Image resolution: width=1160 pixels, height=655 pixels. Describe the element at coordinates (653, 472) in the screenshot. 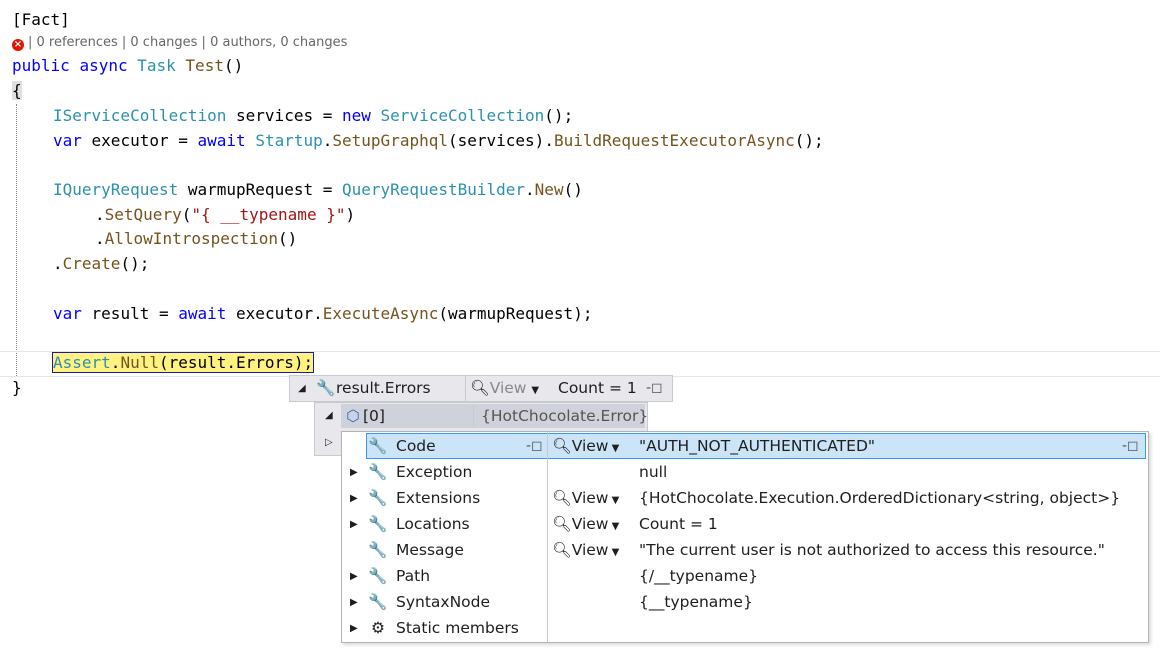

I see `row-value: null` at that location.